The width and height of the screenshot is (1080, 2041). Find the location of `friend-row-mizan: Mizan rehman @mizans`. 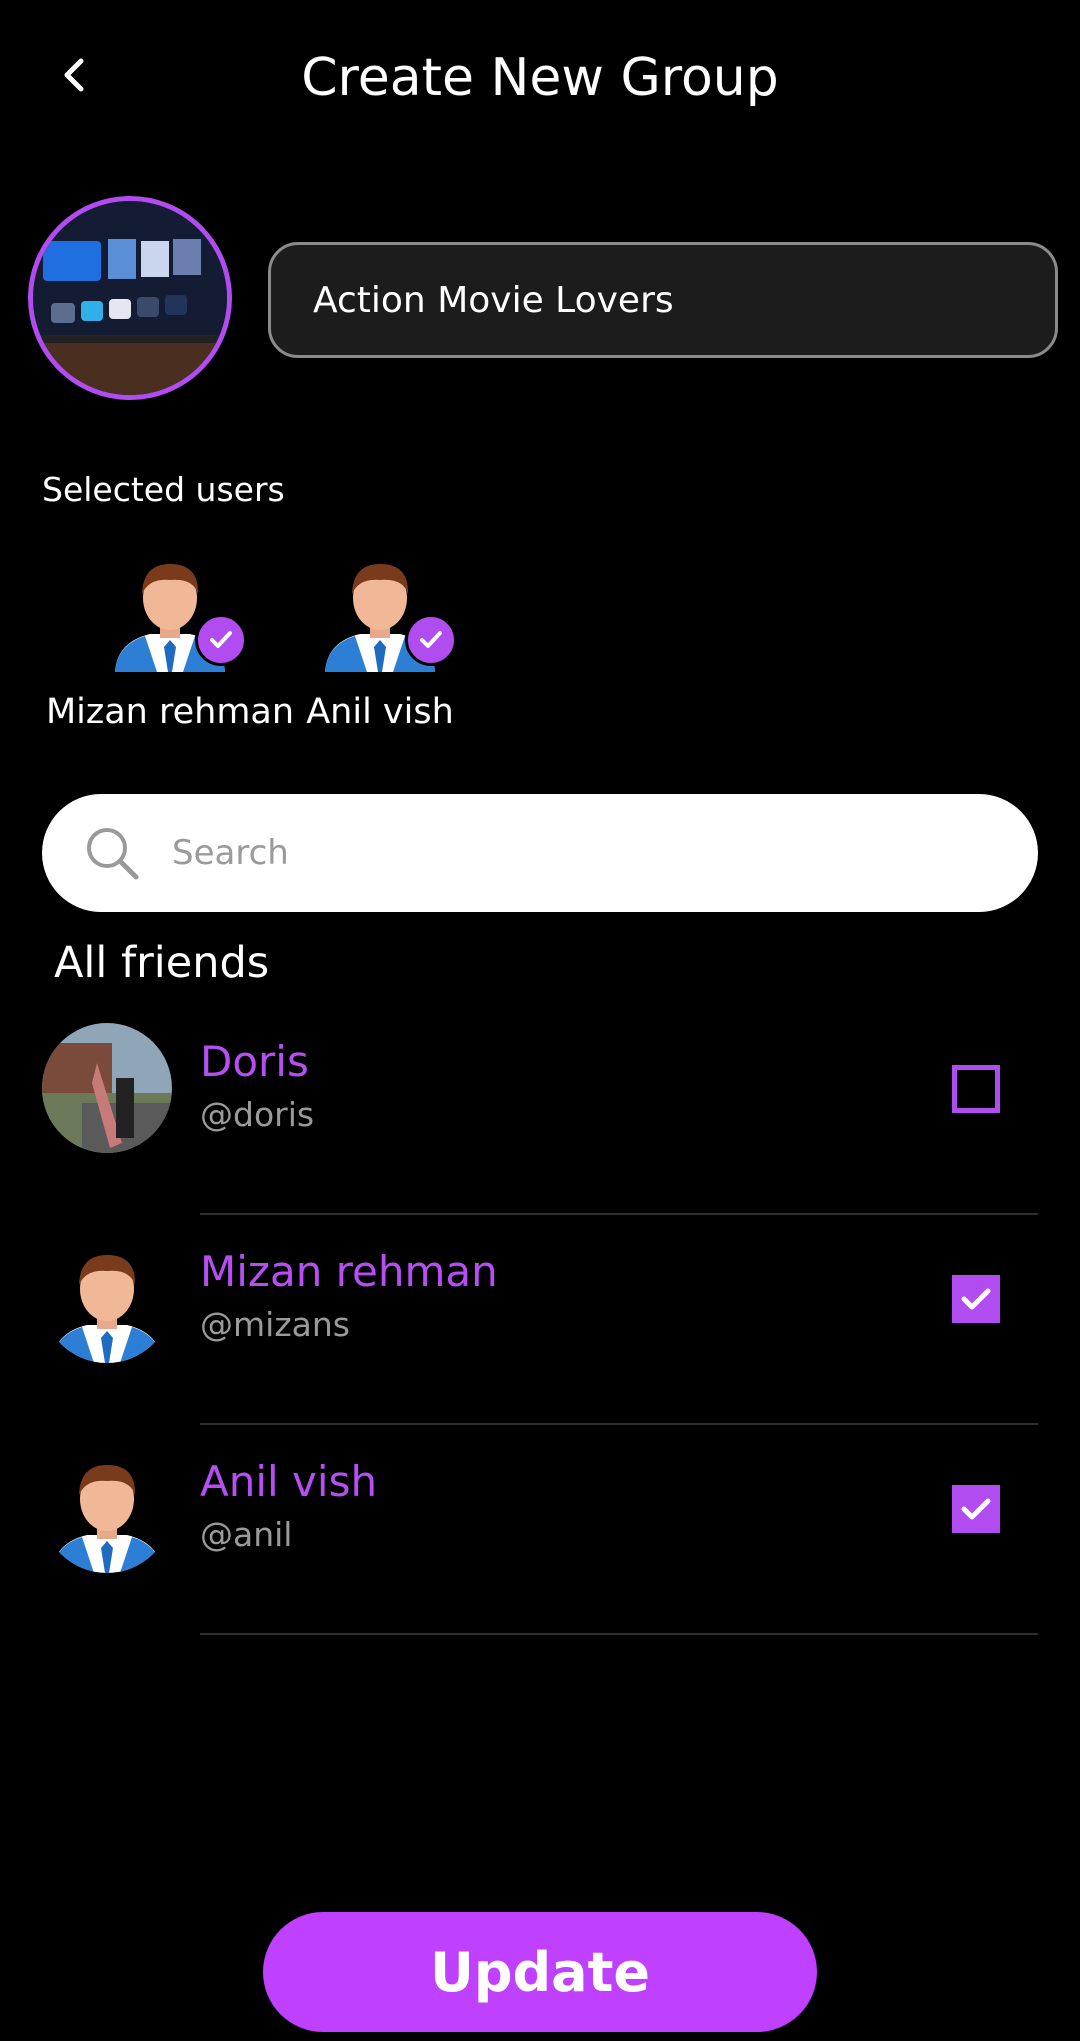

friend-row-mizan: Mizan rehman @mizans is located at coordinates (540, 1320).